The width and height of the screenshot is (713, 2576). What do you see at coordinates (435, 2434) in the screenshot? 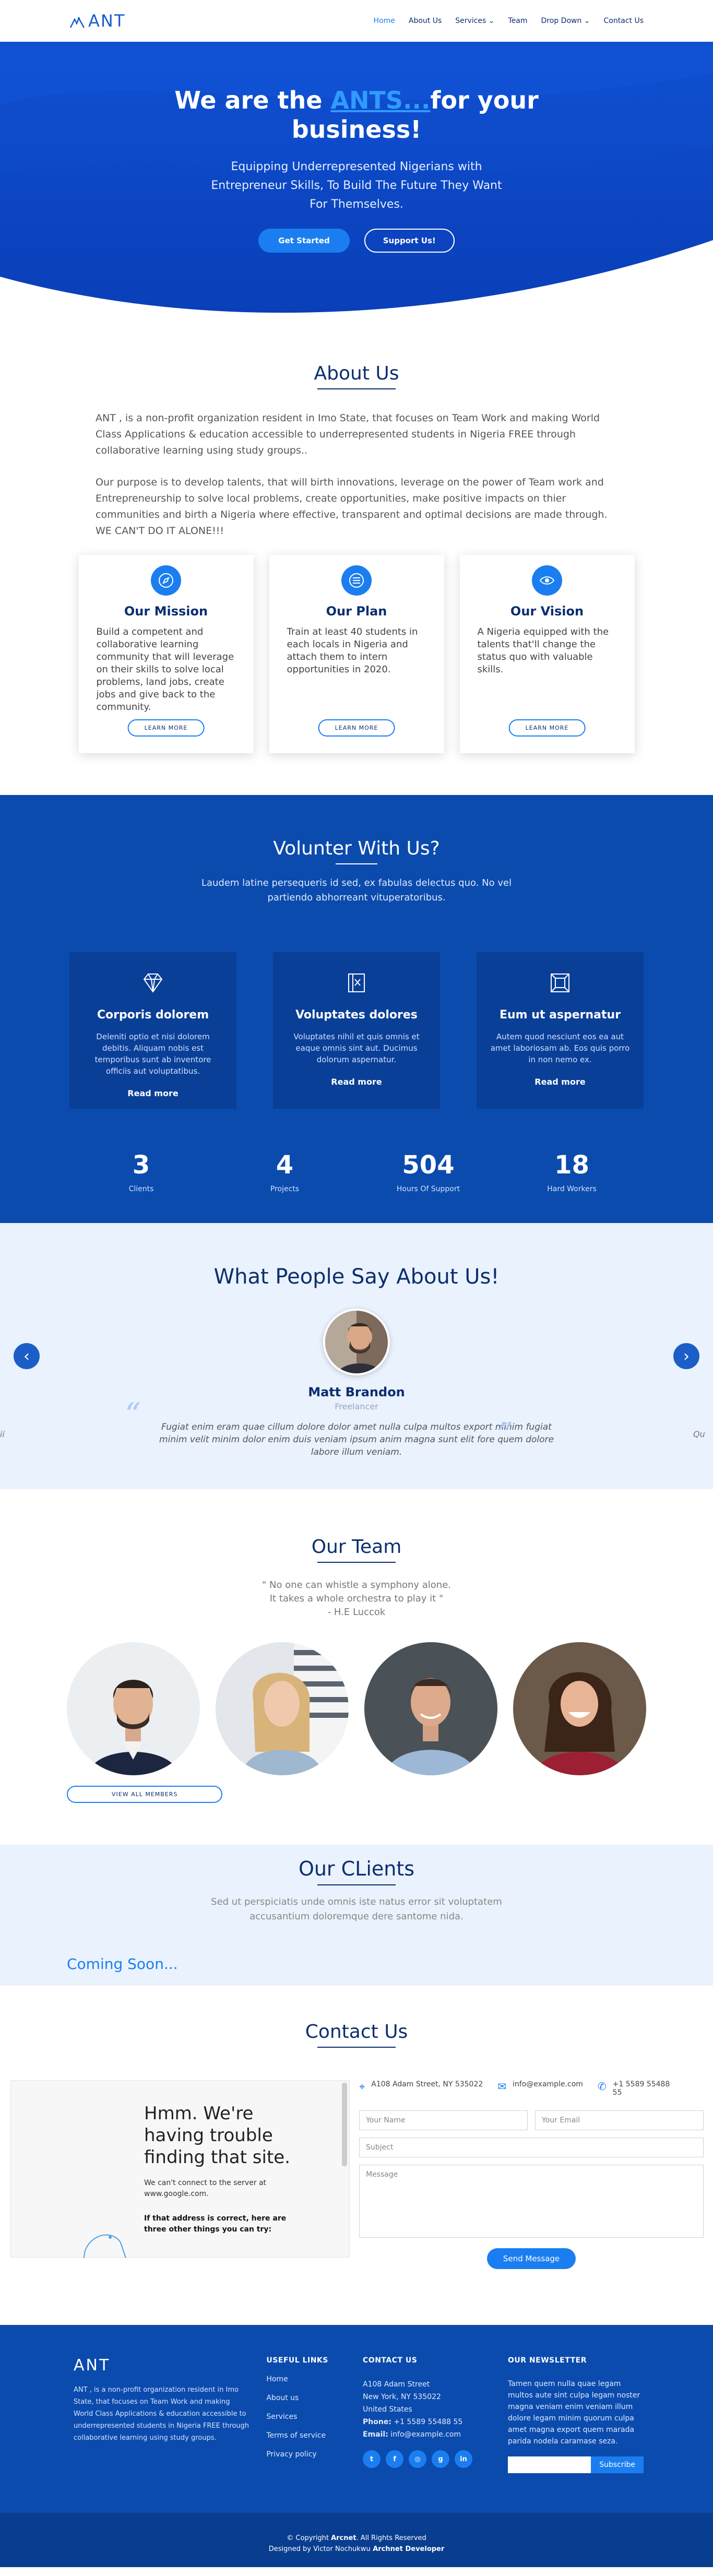
I see `footer-email: Email: info@example.com` at bounding box center [435, 2434].